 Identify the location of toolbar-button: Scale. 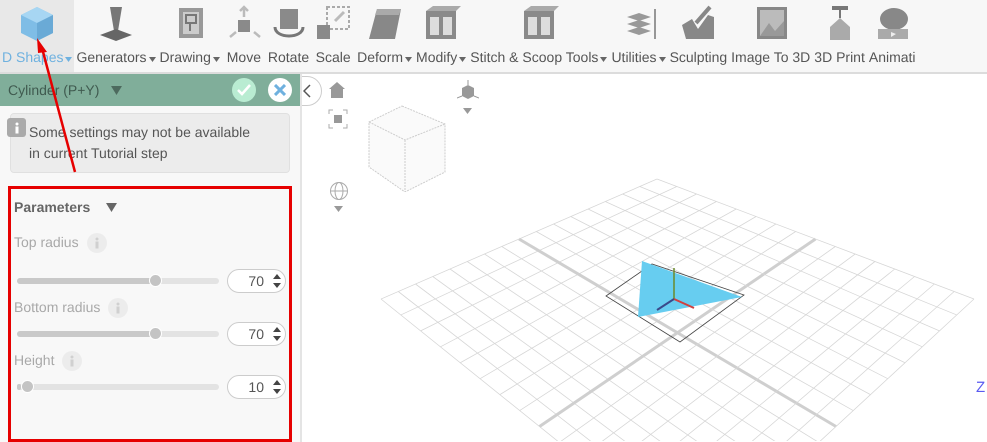
(333, 36).